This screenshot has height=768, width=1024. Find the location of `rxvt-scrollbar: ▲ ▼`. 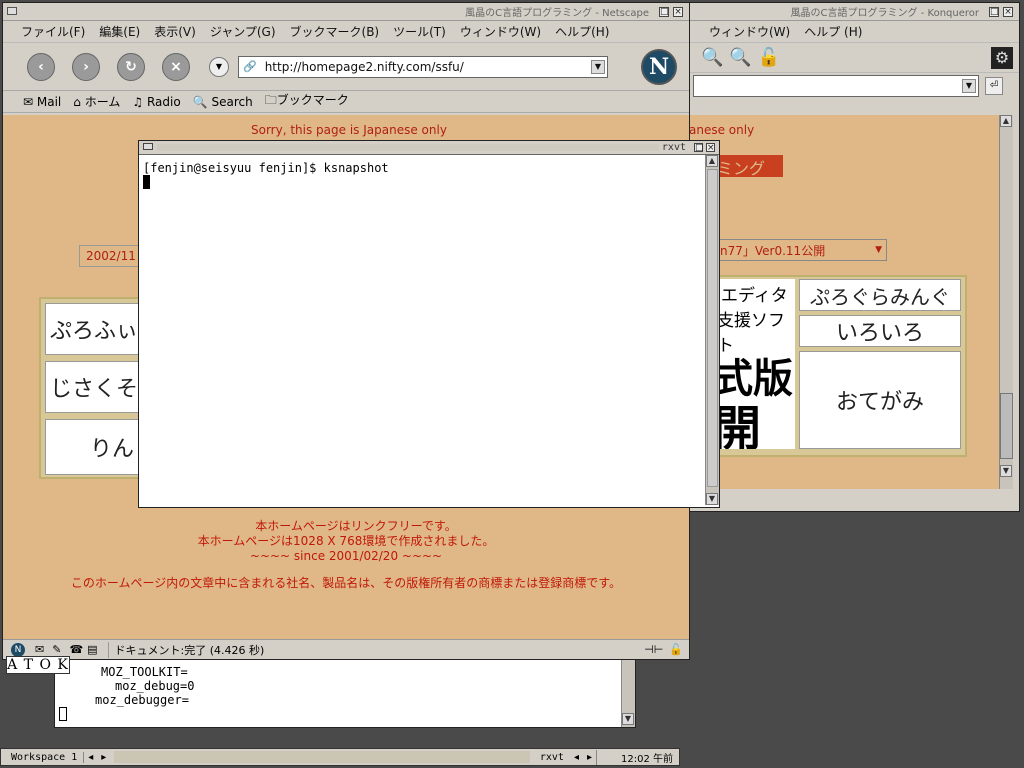

rxvt-scrollbar: ▲ ▼ is located at coordinates (712, 330).